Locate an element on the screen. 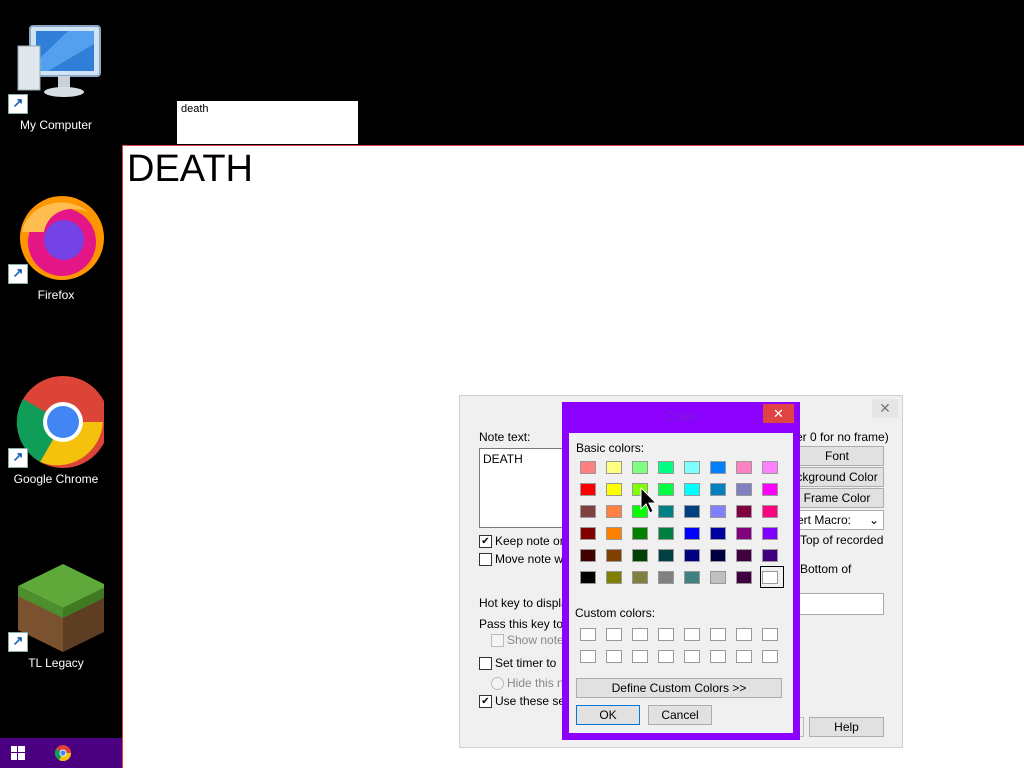 Image resolution: width=1024 pixels, height=768 pixels. keep-note-checkbox: ✔ is located at coordinates (485, 541).